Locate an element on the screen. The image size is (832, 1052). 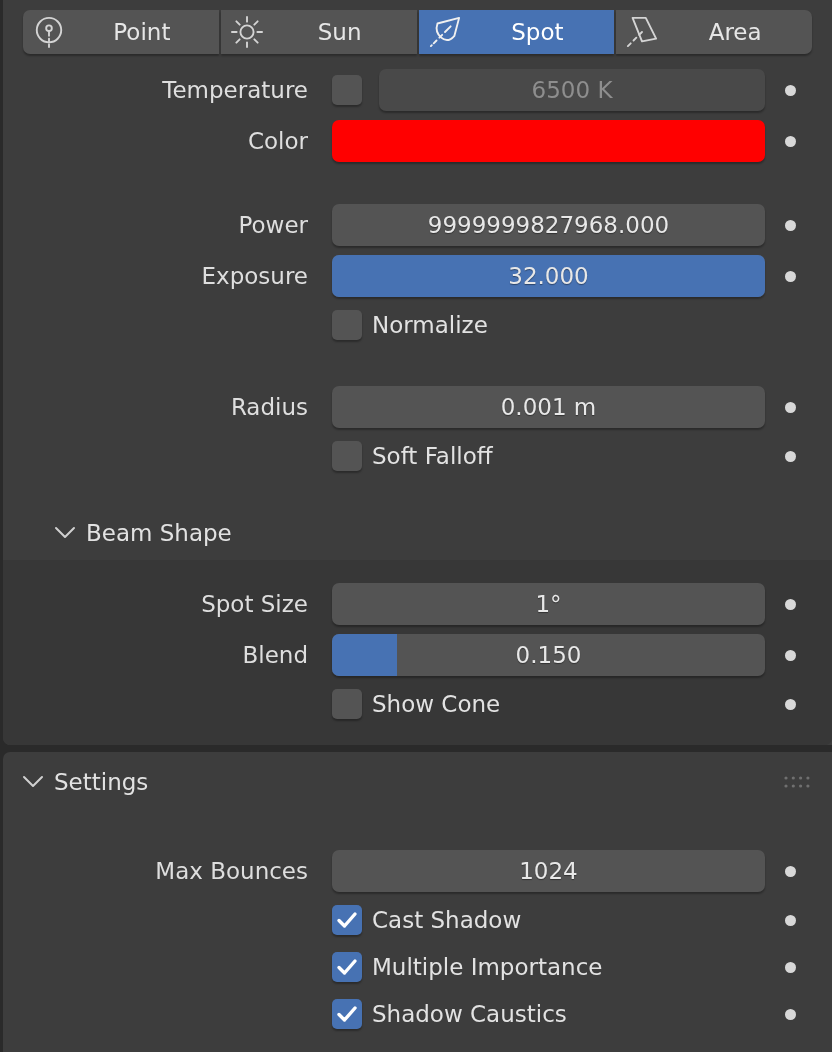
property-label: Exposure is located at coordinates (254, 276).